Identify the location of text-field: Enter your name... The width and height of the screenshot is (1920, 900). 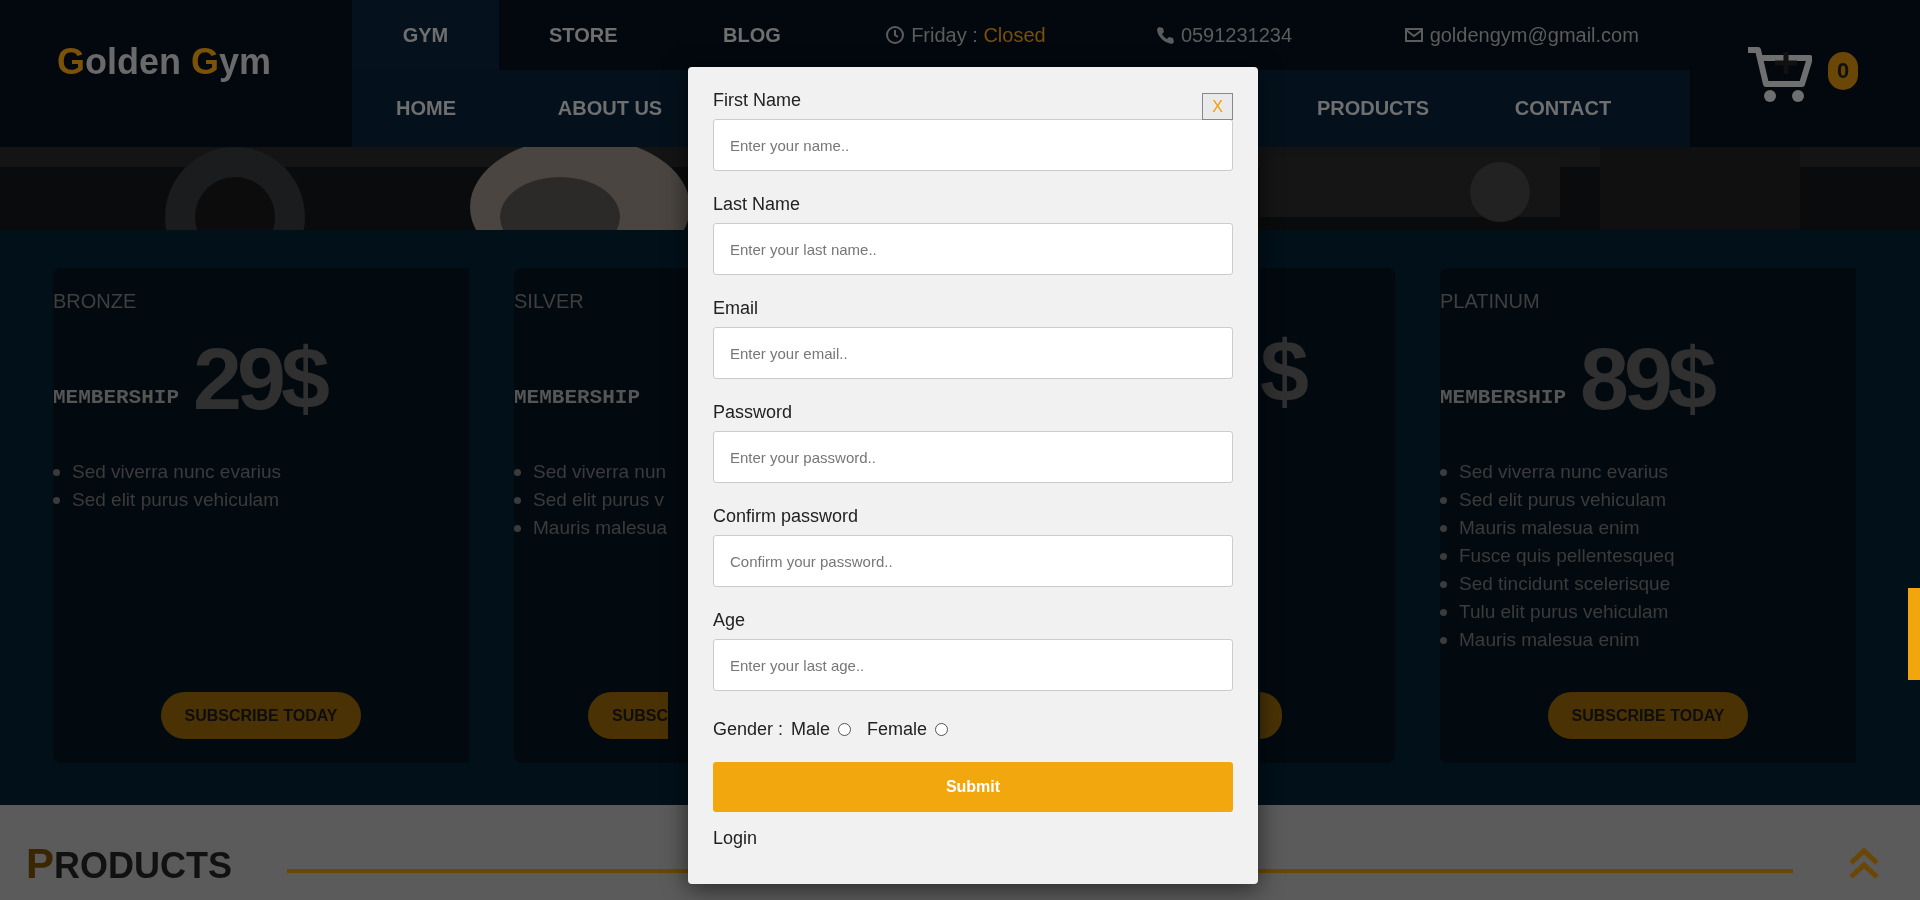
(973, 145).